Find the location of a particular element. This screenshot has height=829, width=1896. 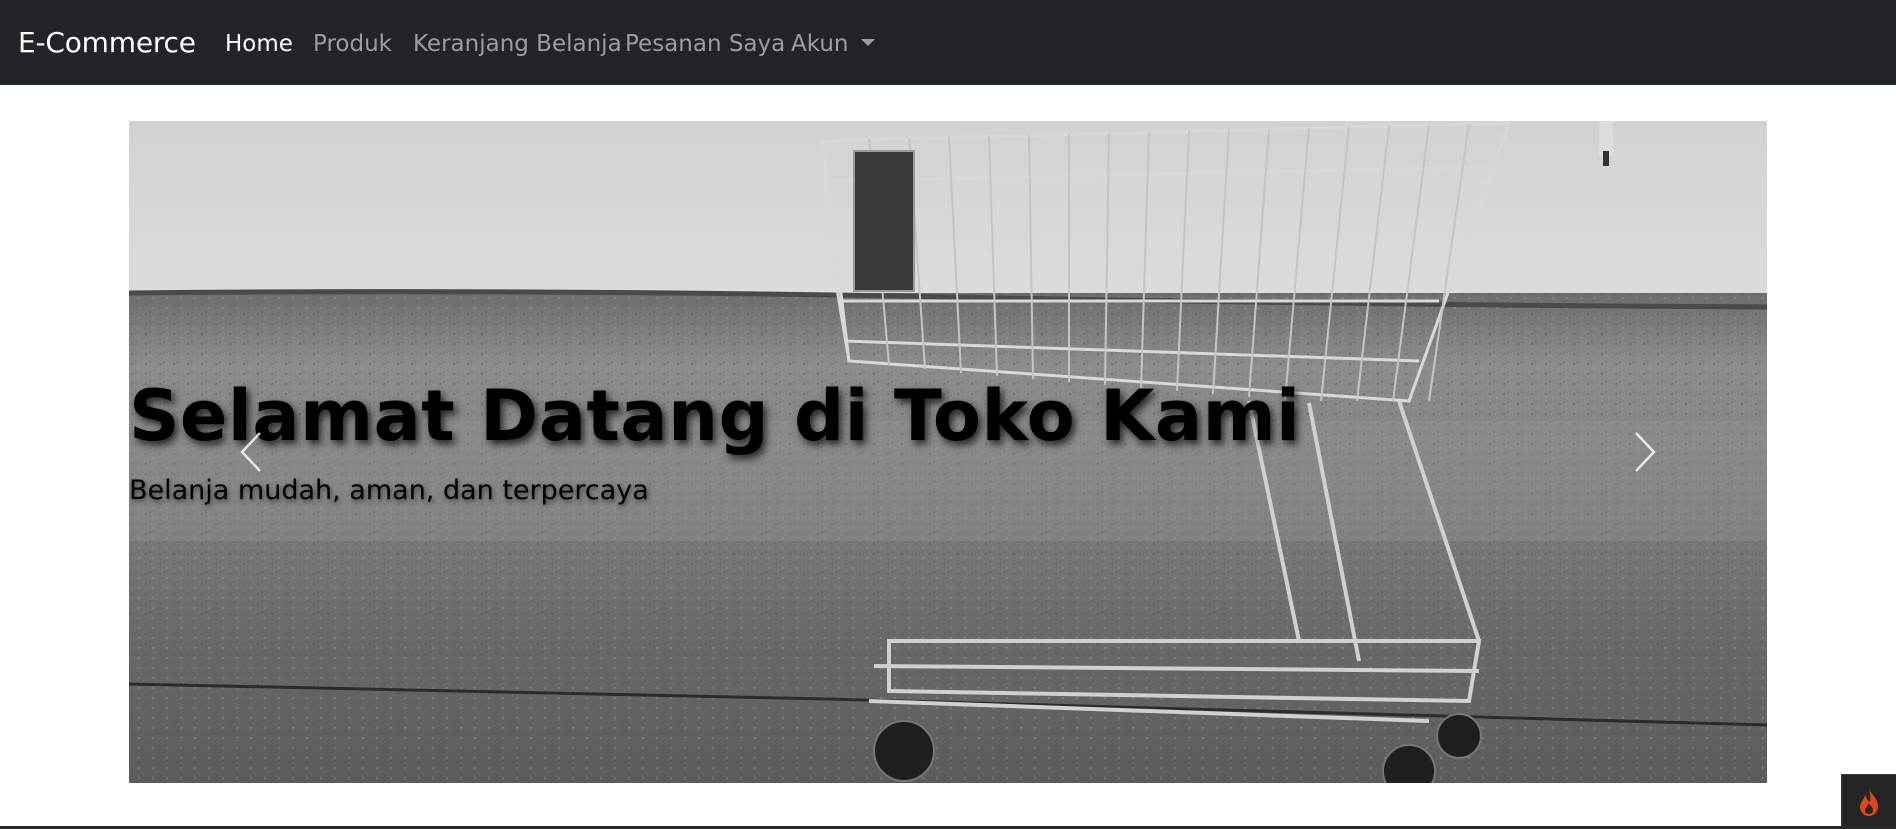

caret-down-icon is located at coordinates (867, 42).